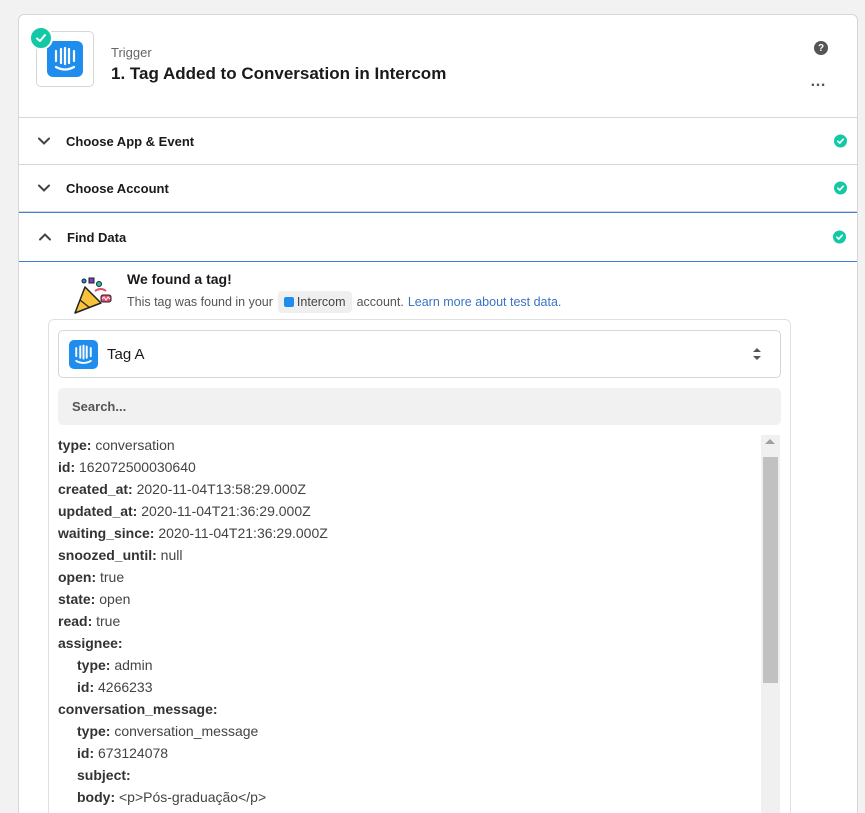 Image resolution: width=865 pixels, height=813 pixels. What do you see at coordinates (408, 533) in the screenshot?
I see `field-row: waiting_since: 2020-11-04T21:36:29.000Z` at bounding box center [408, 533].